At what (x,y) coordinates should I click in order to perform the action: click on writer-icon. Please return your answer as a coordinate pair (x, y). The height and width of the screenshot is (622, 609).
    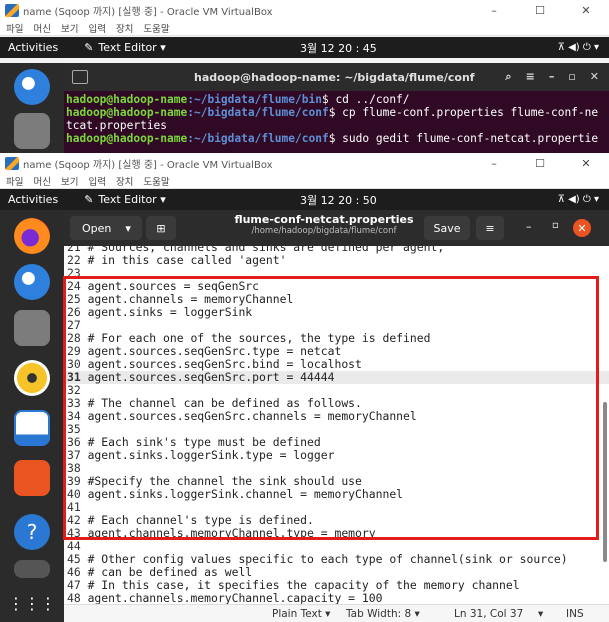
    Looking at the image, I should click on (32, 428).